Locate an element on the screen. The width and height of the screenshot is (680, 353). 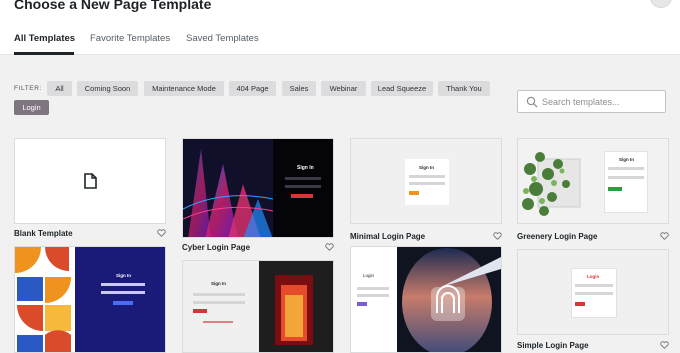
template-title: Minimal Login Page is located at coordinates (388, 236).